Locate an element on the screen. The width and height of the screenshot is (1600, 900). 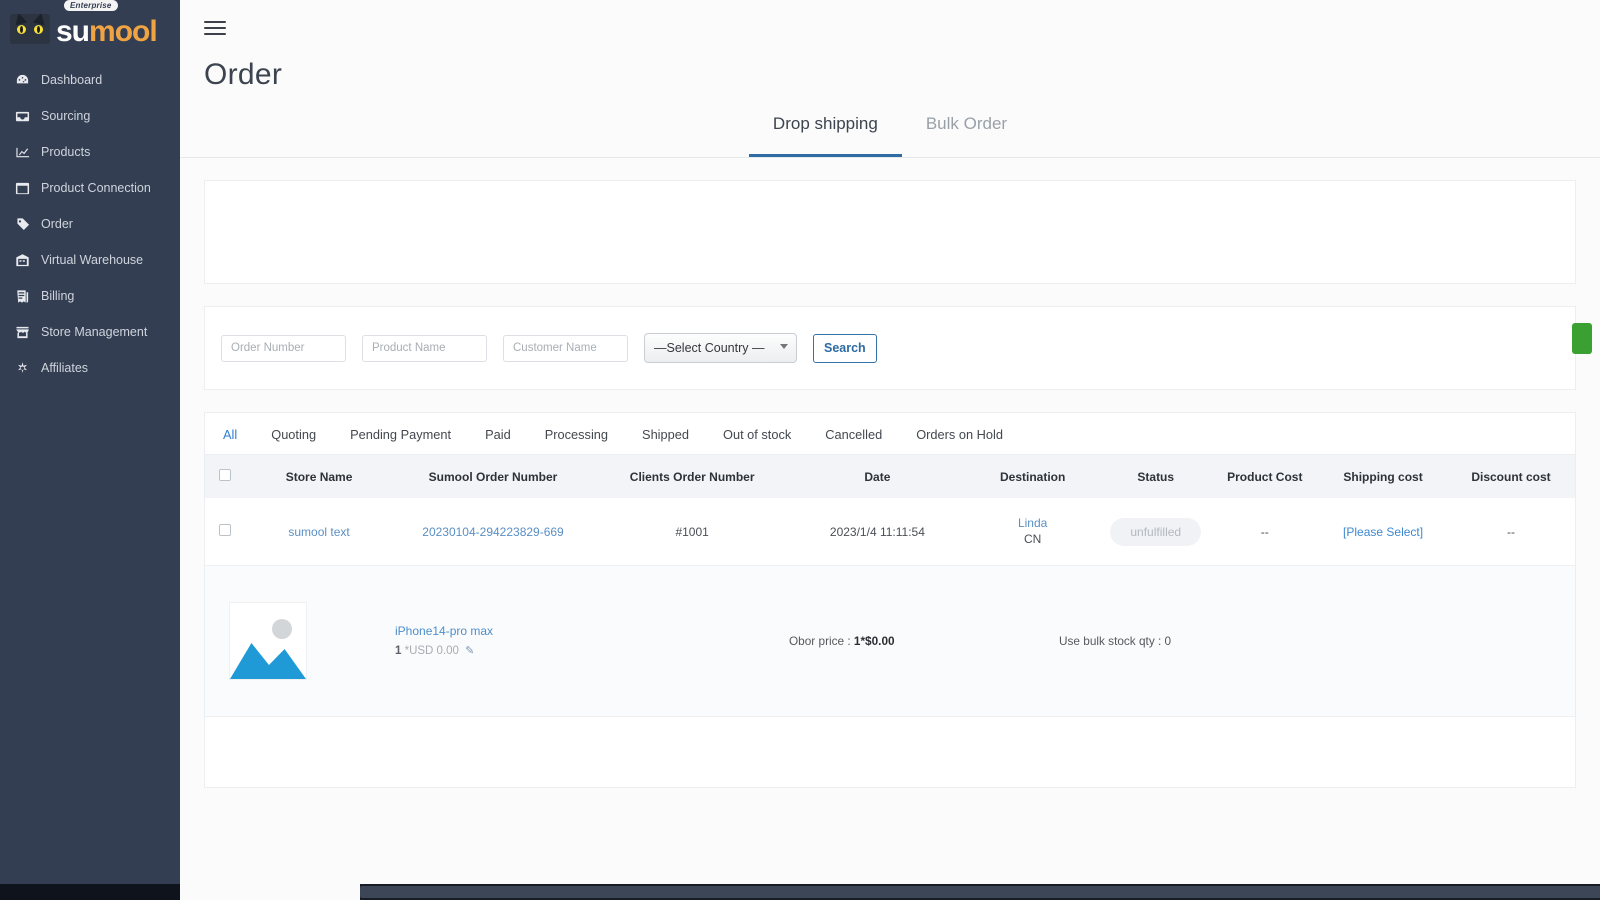
header-destination: Destination is located at coordinates (1033, 476).